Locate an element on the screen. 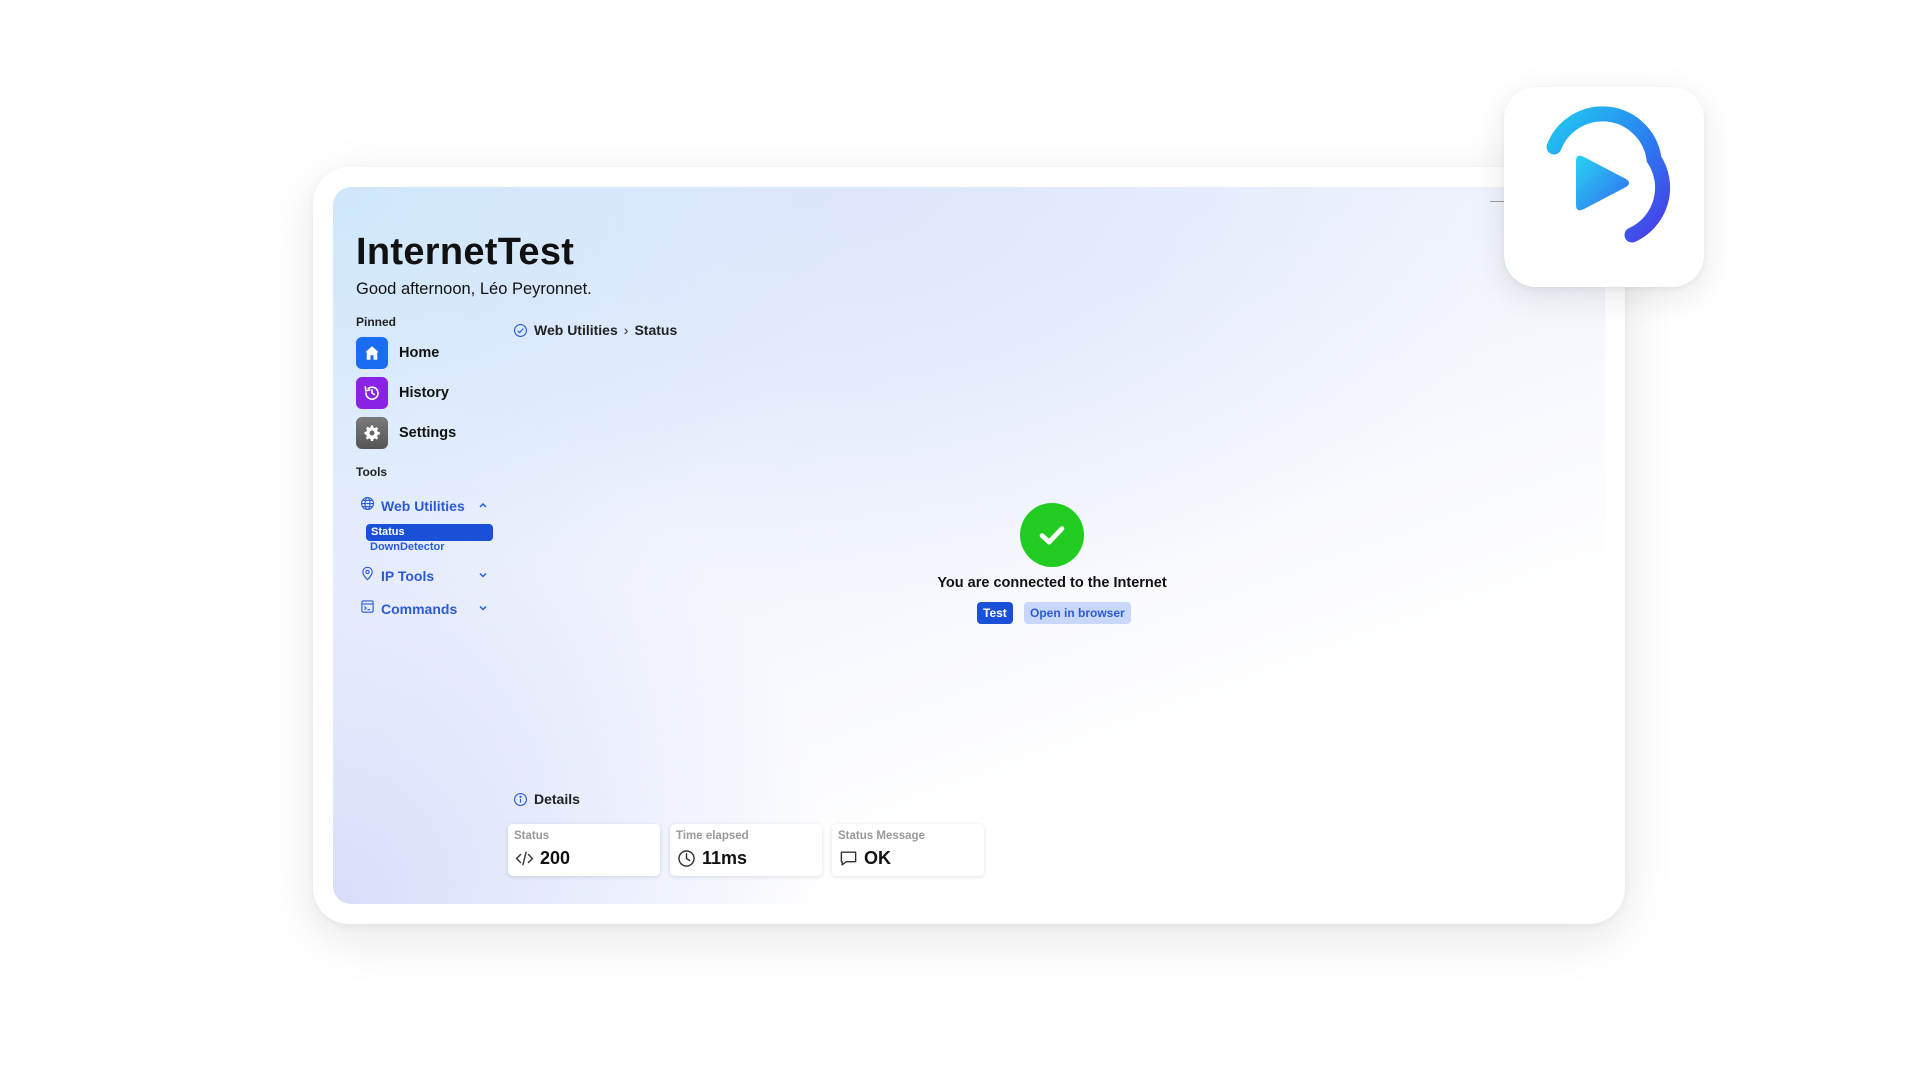  pinned-item-label: Home is located at coordinates (419, 353).